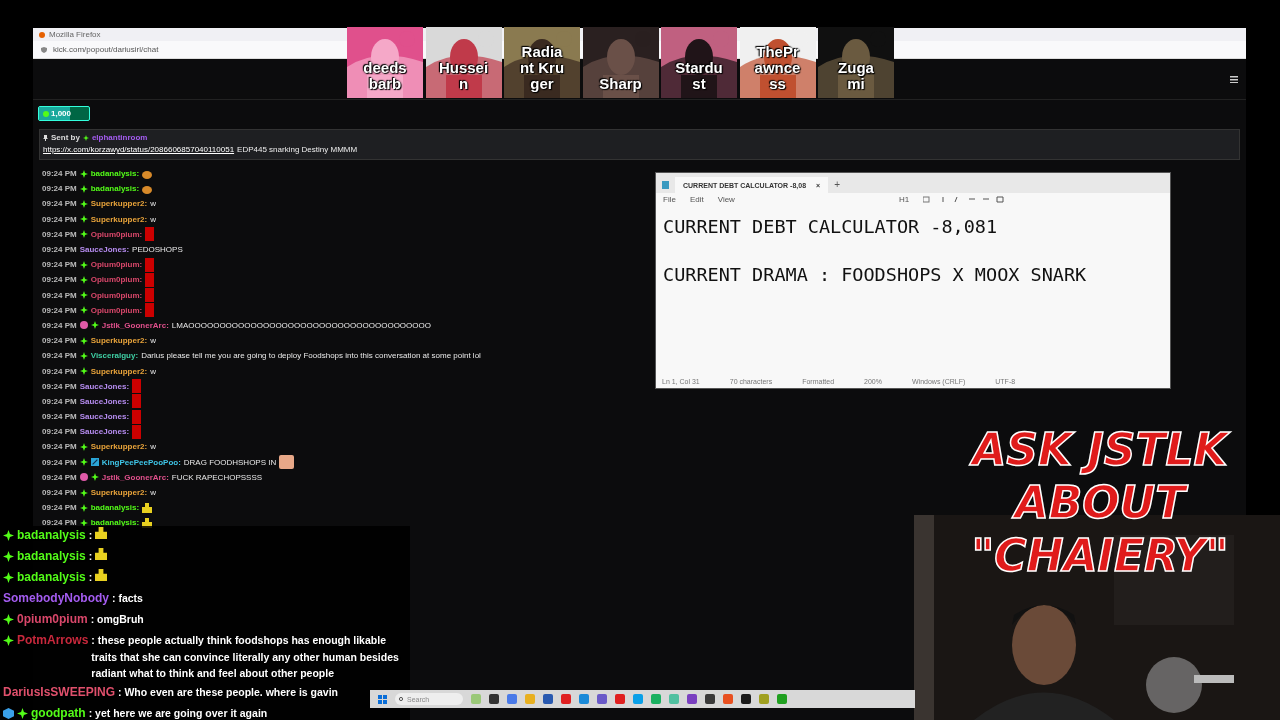 This screenshot has width=1280, height=720. Describe the element at coordinates (287, 462) in the screenshot. I see `face-emote-icon` at that location.